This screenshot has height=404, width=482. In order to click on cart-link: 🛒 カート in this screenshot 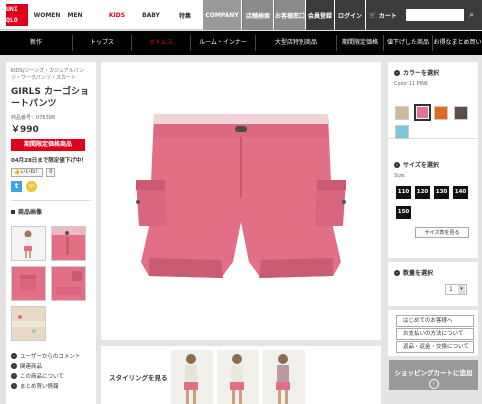, I will do `click(383, 15)`.